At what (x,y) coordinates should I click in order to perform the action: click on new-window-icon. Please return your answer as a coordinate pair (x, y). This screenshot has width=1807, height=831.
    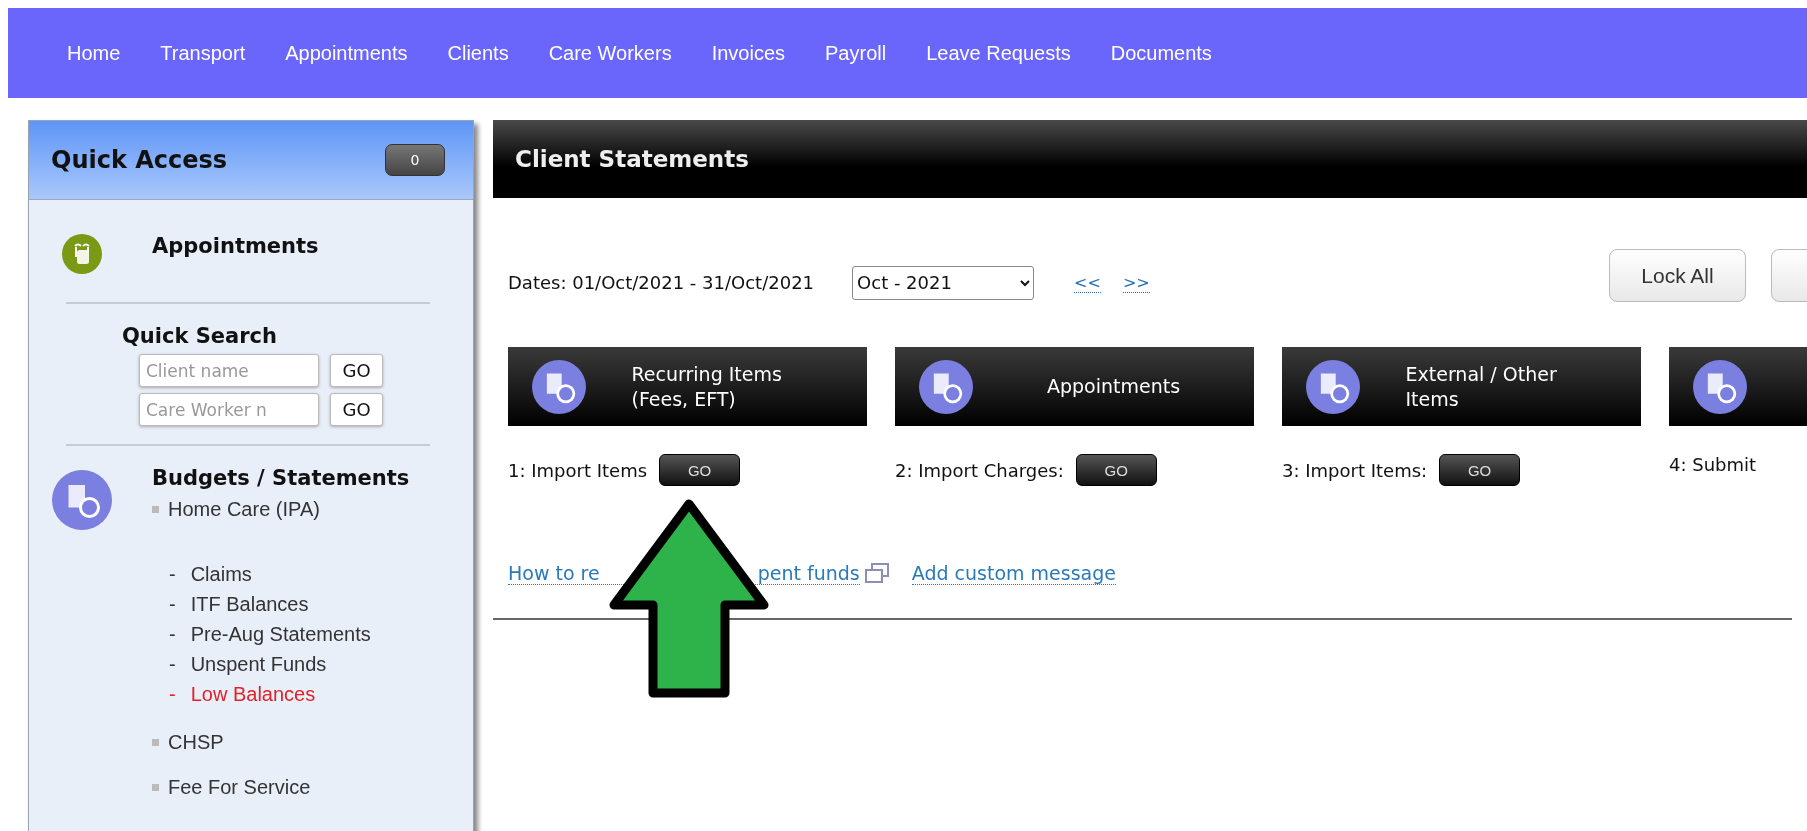
    Looking at the image, I should click on (876, 573).